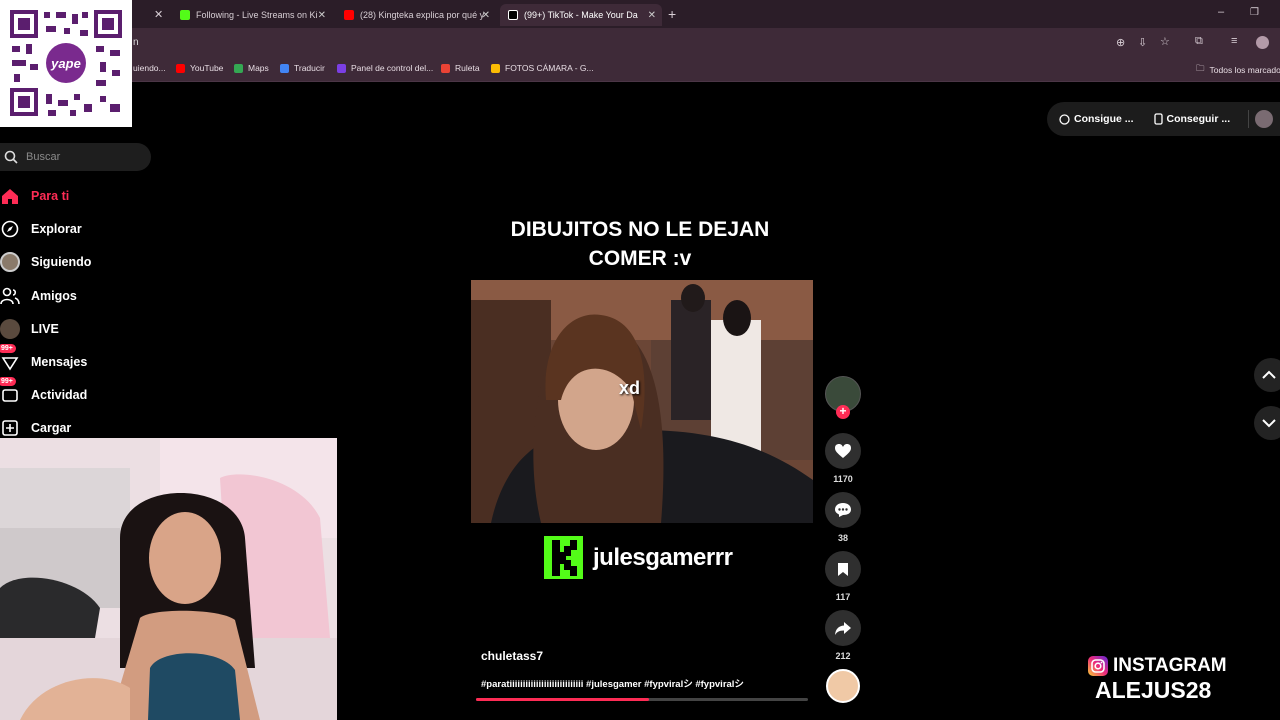 Image resolution: width=1280 pixels, height=720 pixels. Describe the element at coordinates (238, 68) in the screenshot. I see `maps-icon` at that location.